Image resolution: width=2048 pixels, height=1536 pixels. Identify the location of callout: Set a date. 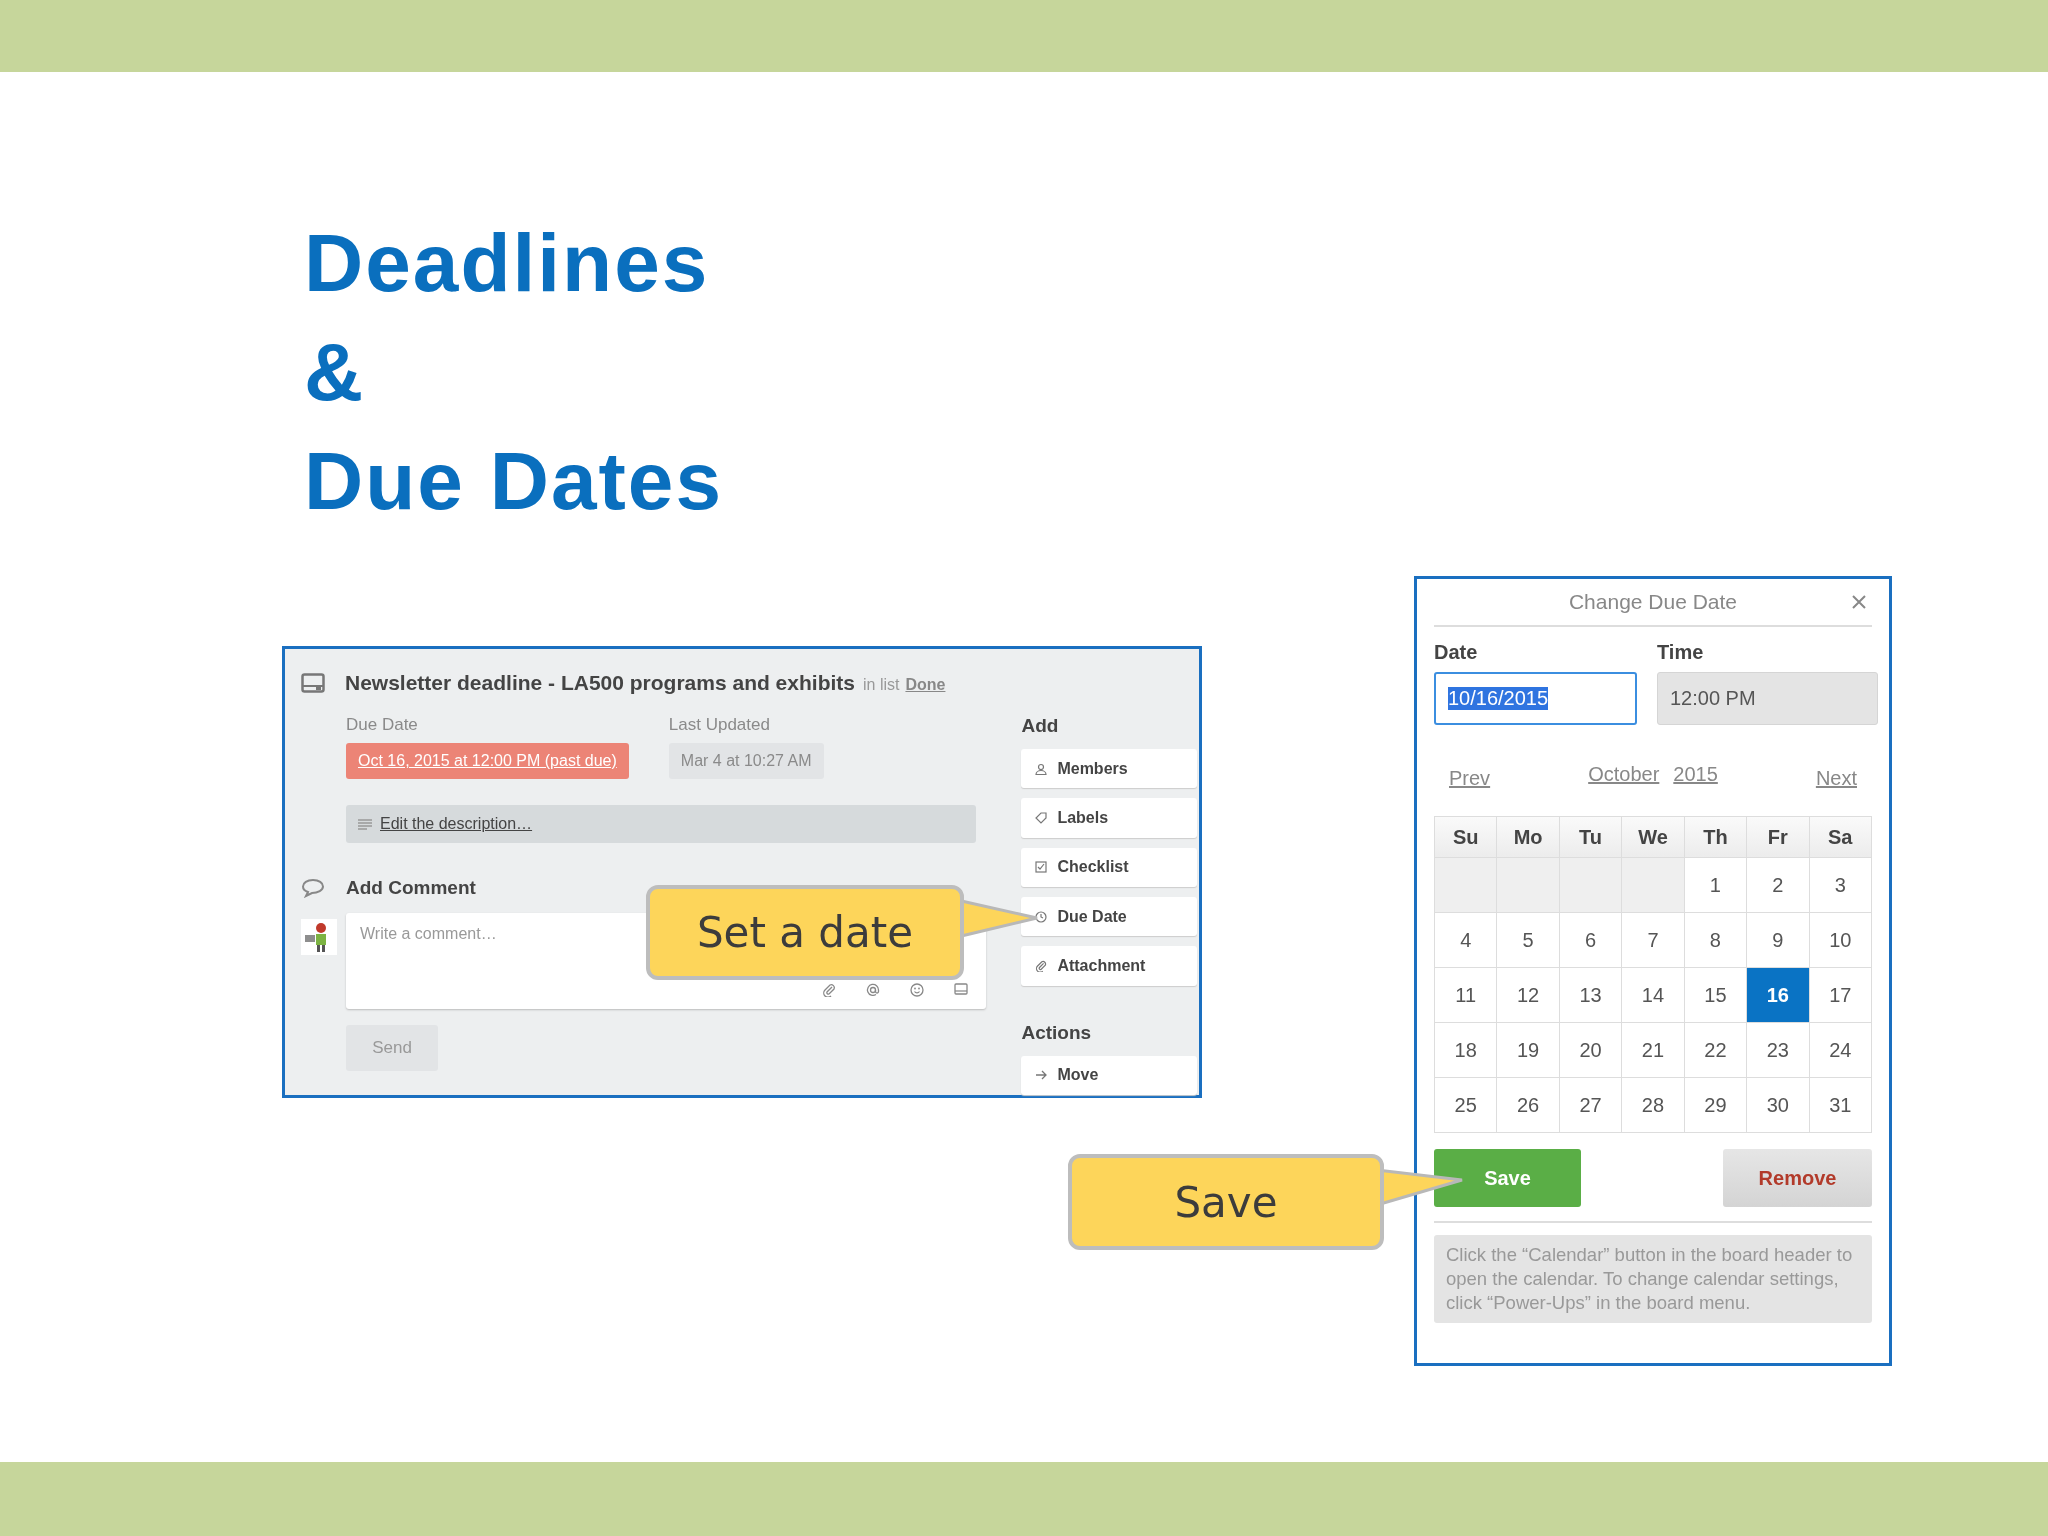
(805, 932).